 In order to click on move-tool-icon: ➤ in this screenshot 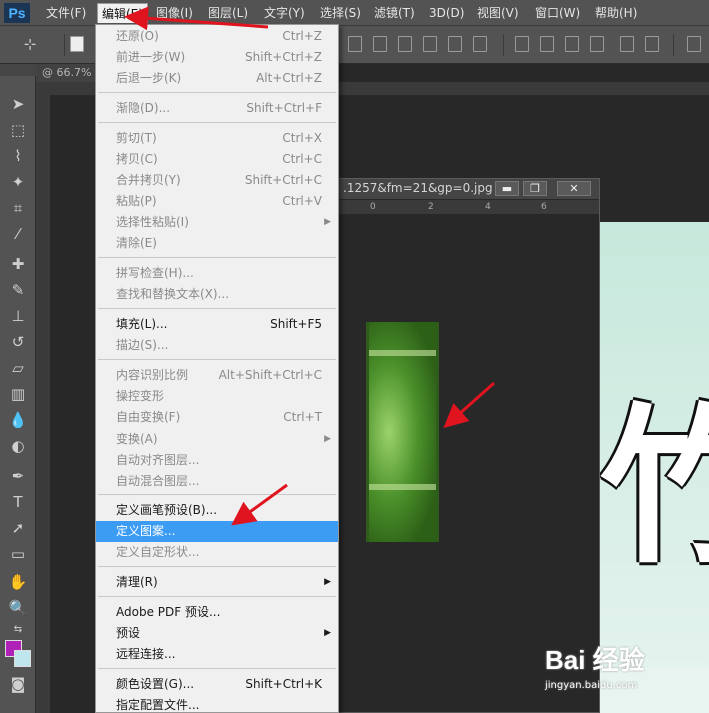, I will do `click(18, 104)`.